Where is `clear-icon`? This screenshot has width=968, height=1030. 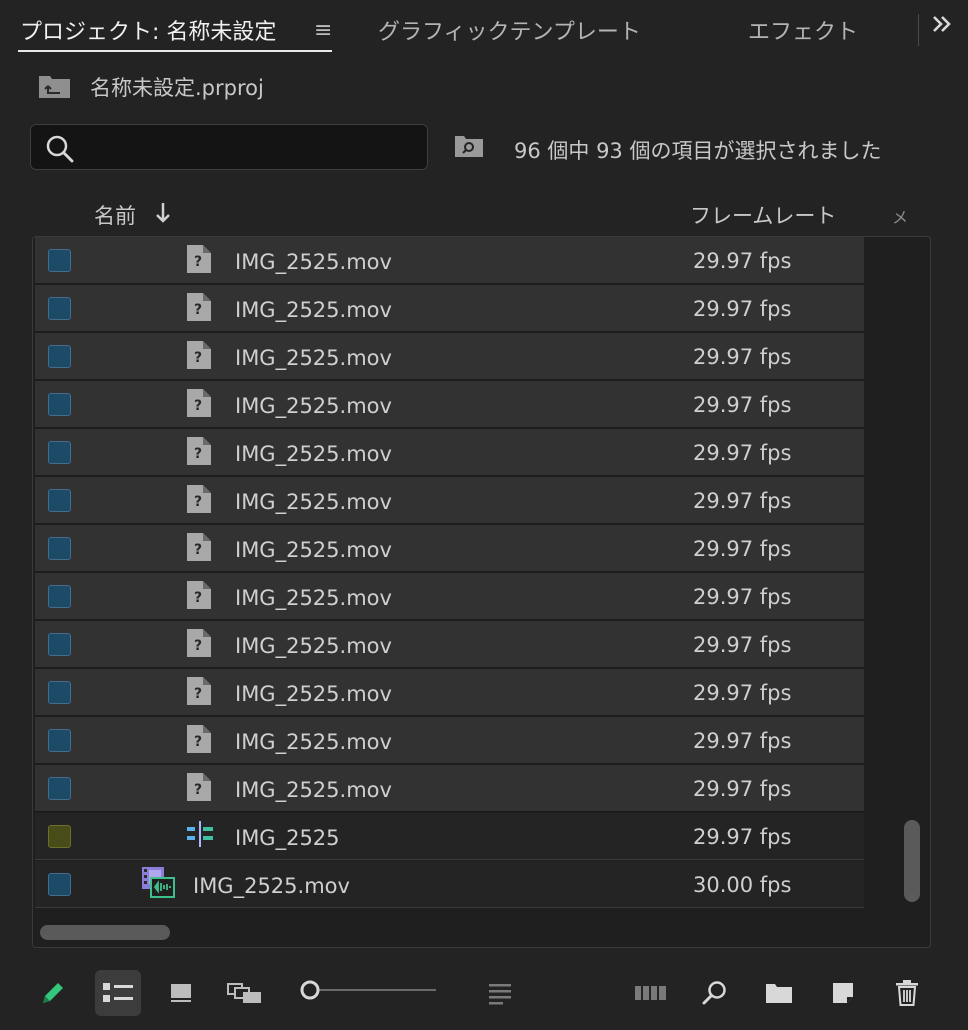
clear-icon is located at coordinates (907, 993).